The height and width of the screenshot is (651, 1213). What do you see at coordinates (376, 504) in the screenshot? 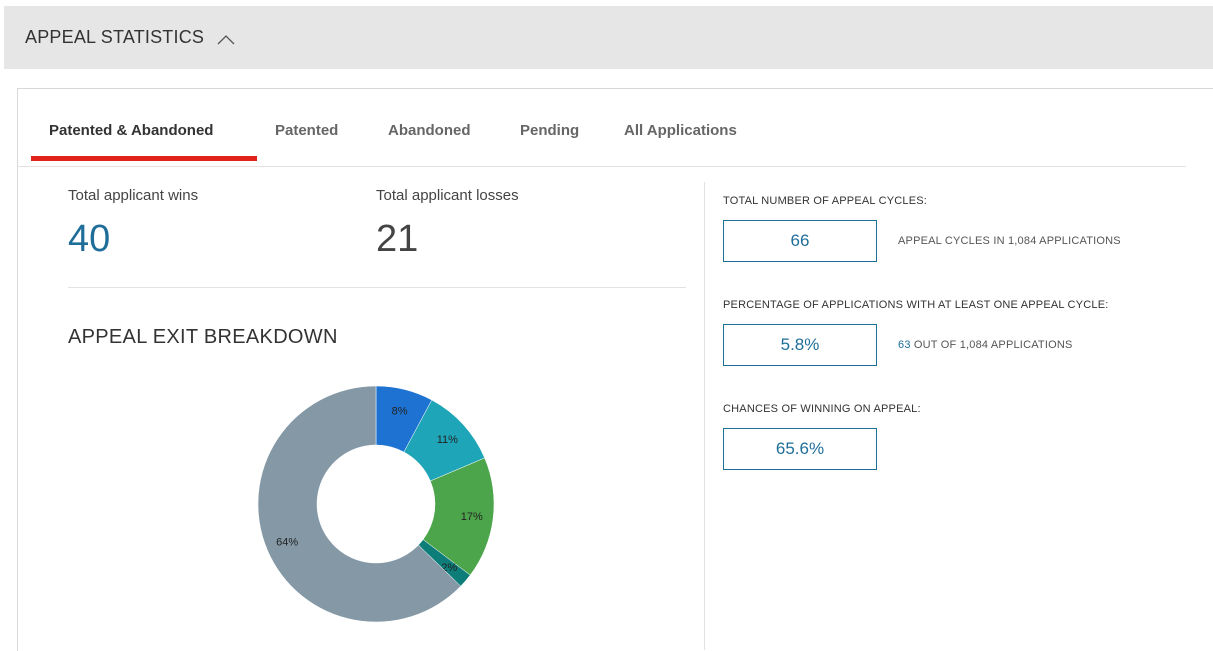
I see `appeal-exit-donut-chart: 8%11%17%2%64%` at bounding box center [376, 504].